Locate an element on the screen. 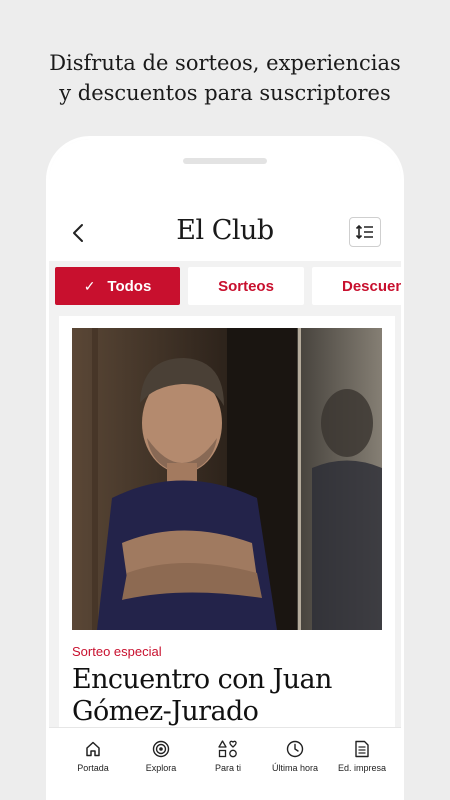 This screenshot has height=800, width=450. nav-portada: Portada is located at coordinates (93, 762).